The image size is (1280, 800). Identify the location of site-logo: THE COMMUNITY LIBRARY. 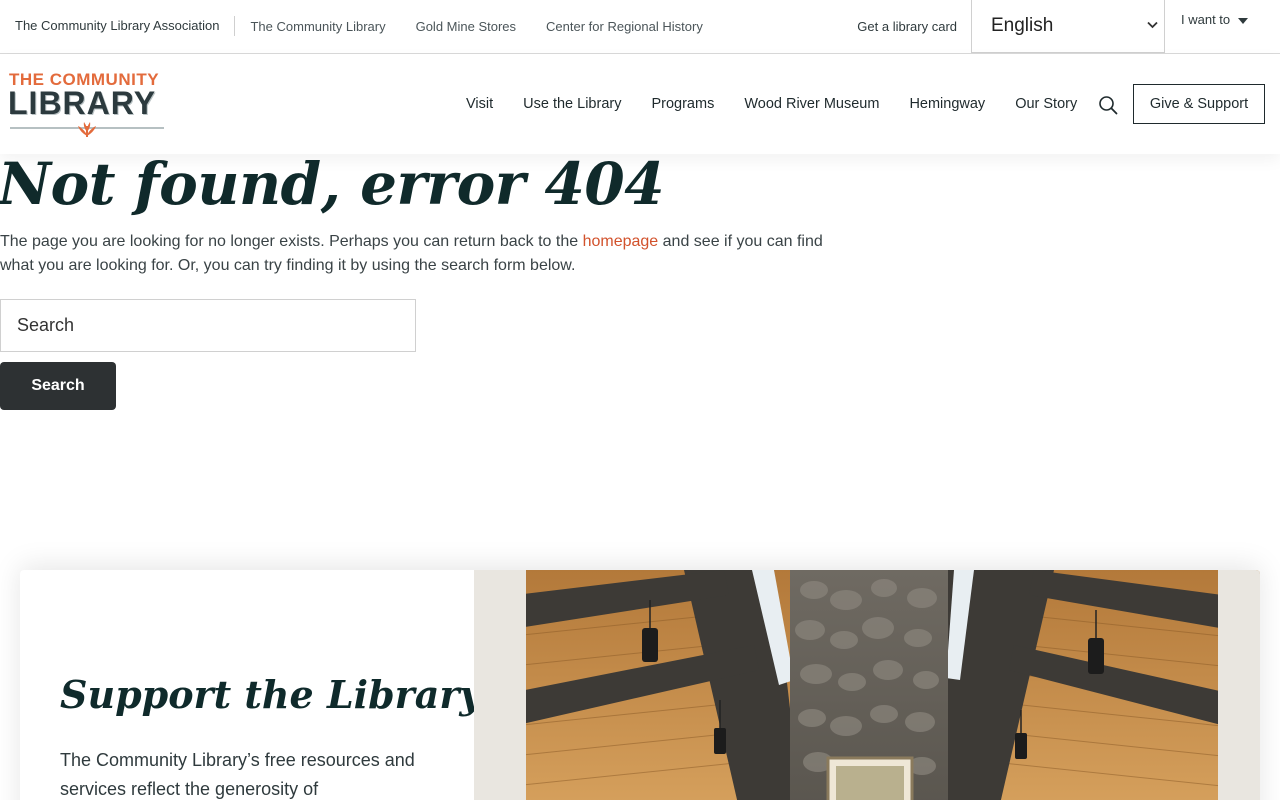
(87, 104).